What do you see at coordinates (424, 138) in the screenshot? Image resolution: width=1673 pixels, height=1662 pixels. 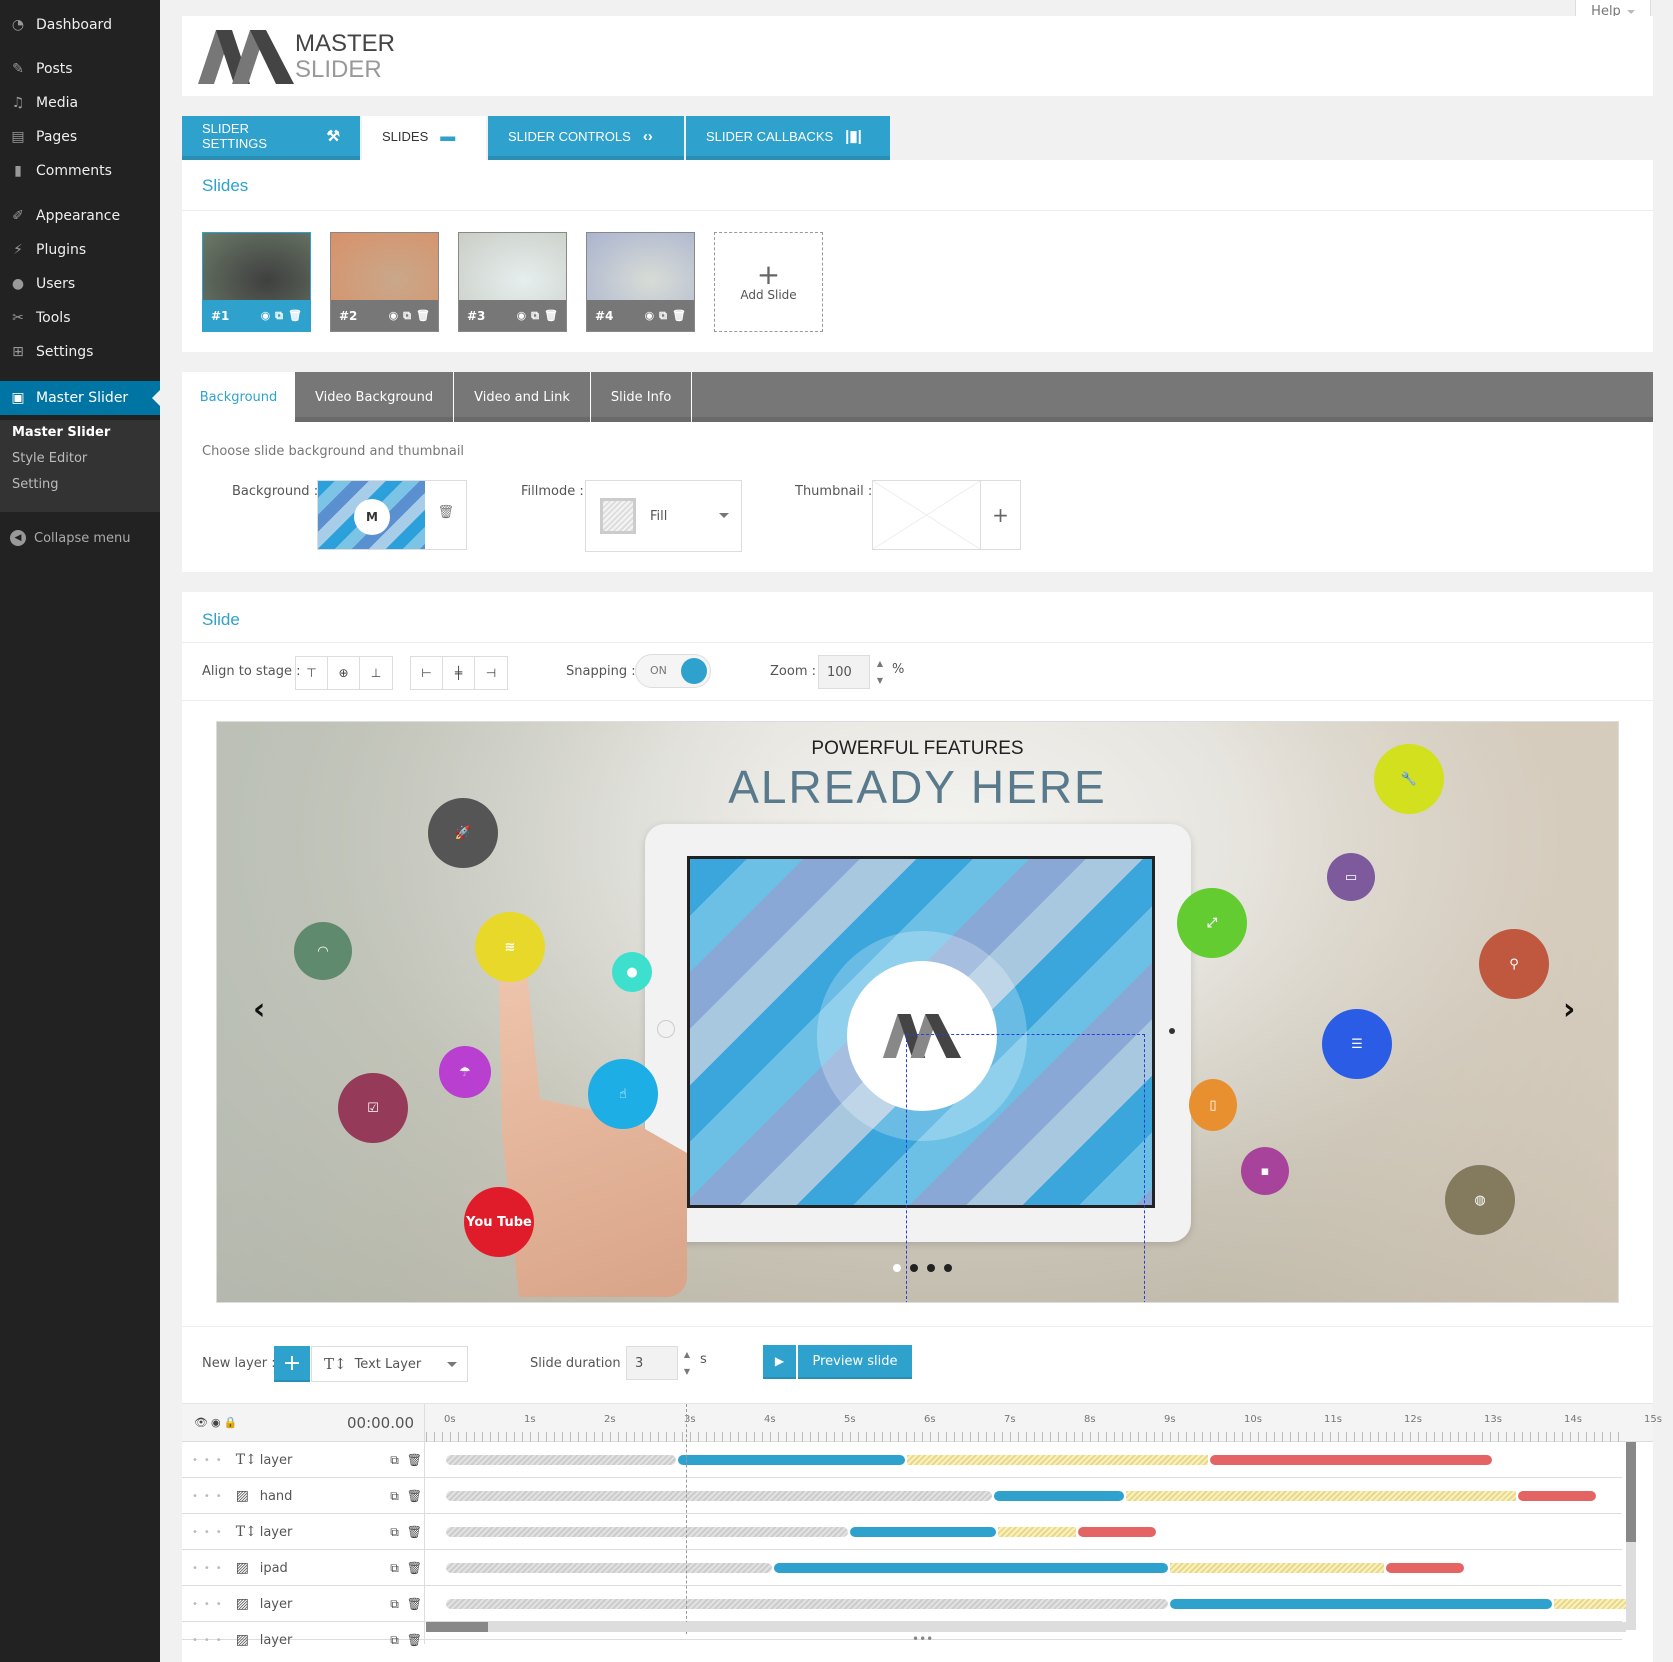 I see `tab-slides: SLIDES ▬` at bounding box center [424, 138].